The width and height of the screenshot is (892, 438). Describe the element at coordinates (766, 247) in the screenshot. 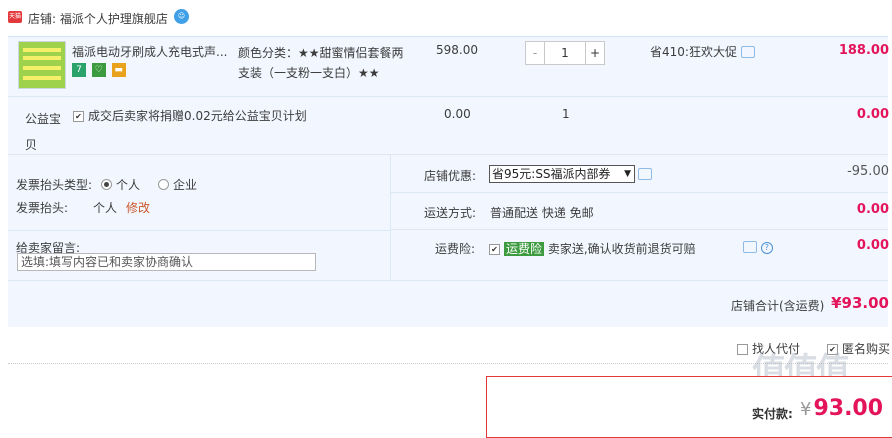

I see `help-icon: ?` at that location.